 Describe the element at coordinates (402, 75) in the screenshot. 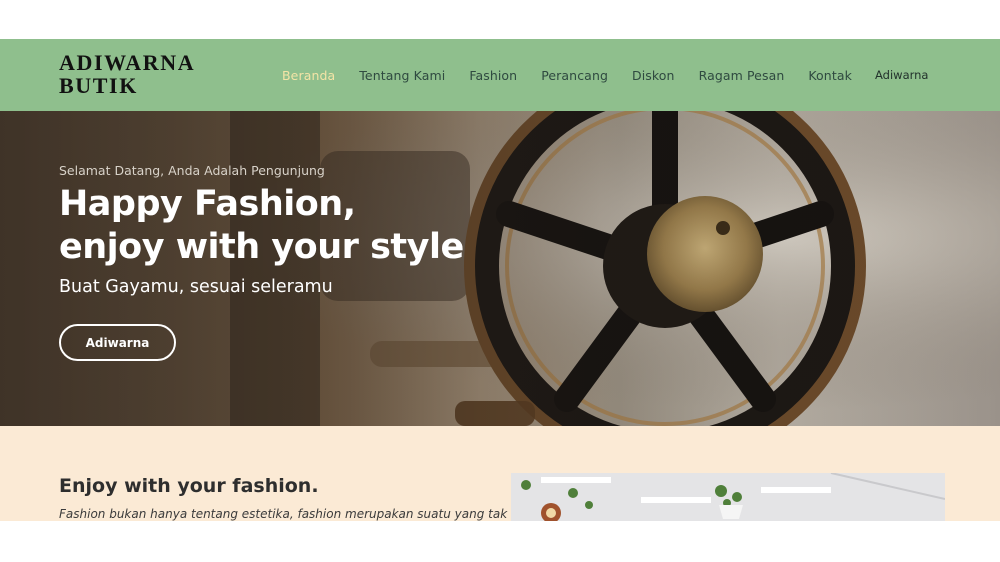

I see `nav-item-tentang-kami: Tentang Kami` at that location.